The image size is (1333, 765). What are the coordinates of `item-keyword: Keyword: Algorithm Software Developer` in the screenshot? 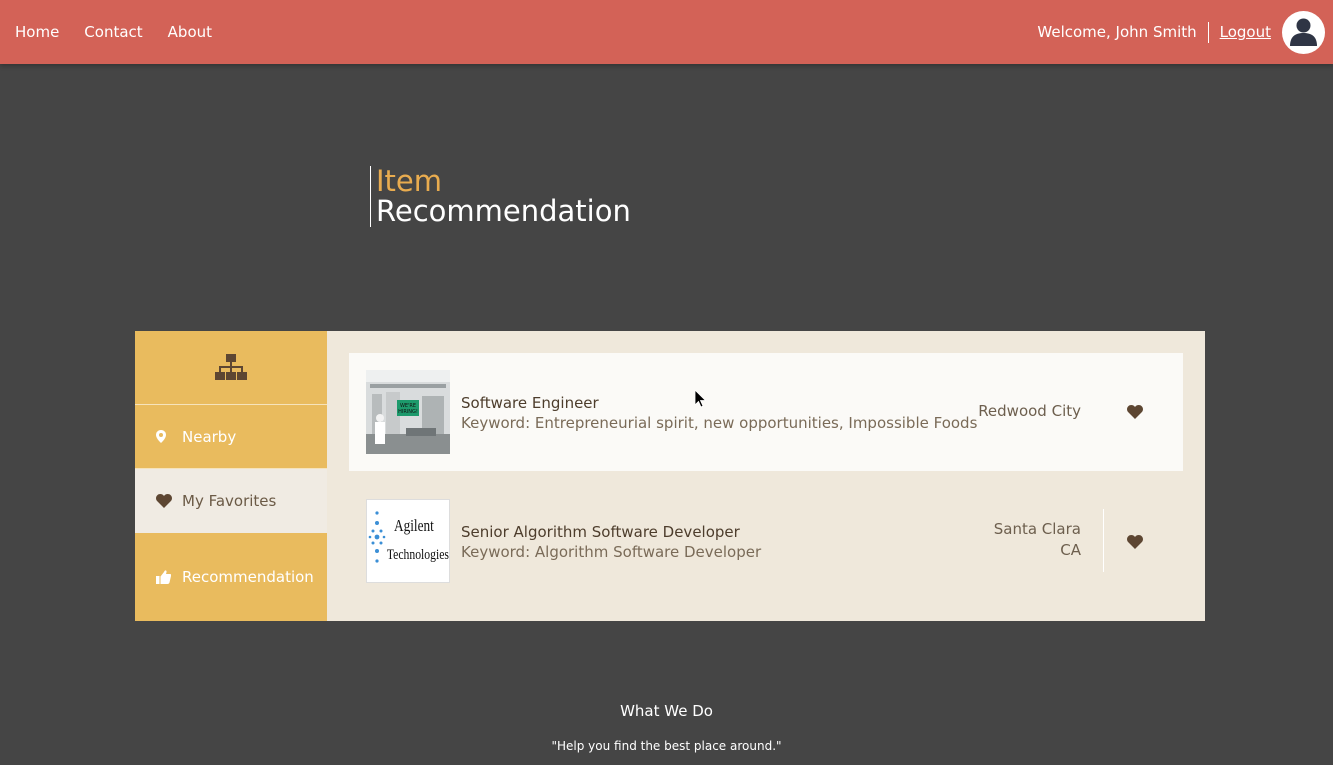 It's located at (611, 552).